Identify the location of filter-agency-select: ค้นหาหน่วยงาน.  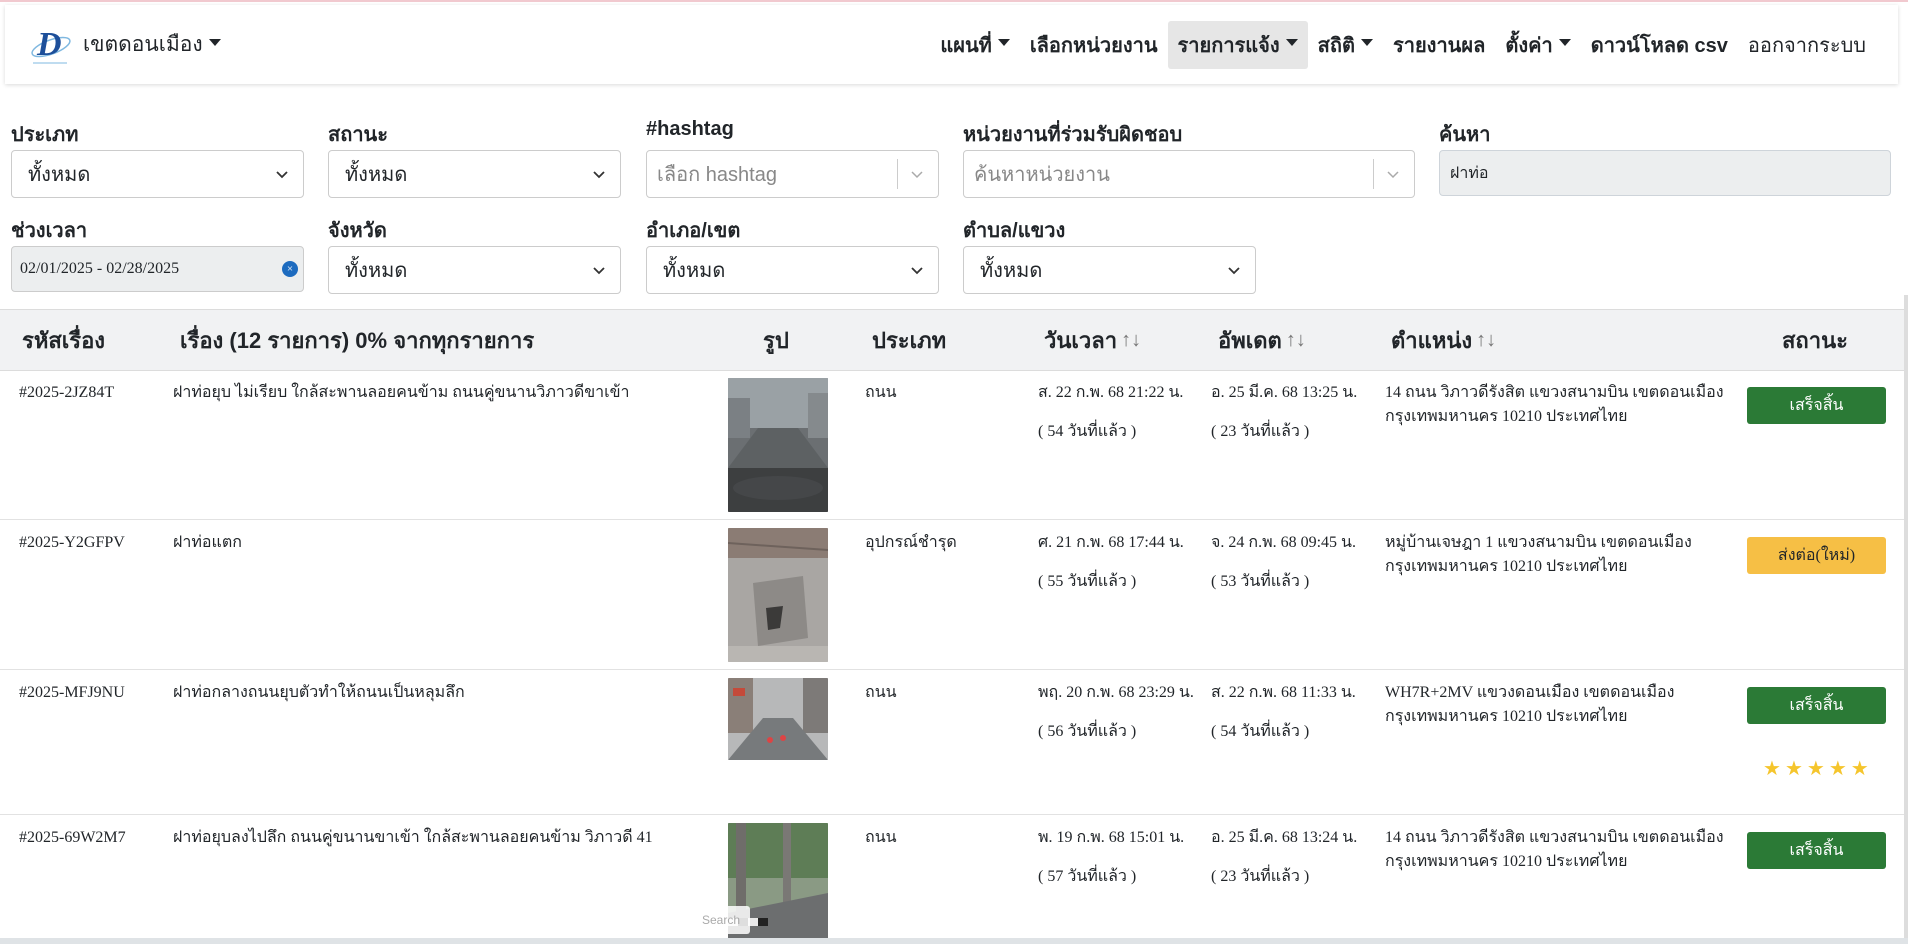
(1189, 174).